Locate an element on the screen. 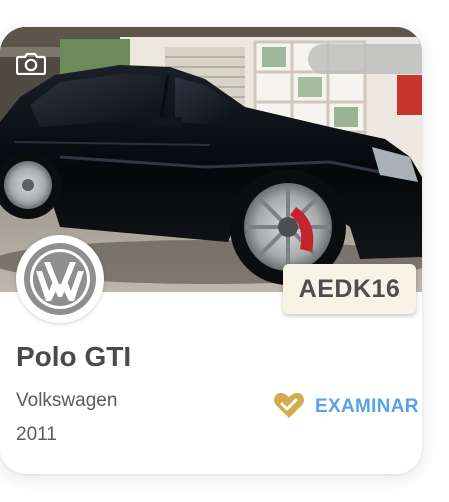  heart-check-icon is located at coordinates (289, 405).